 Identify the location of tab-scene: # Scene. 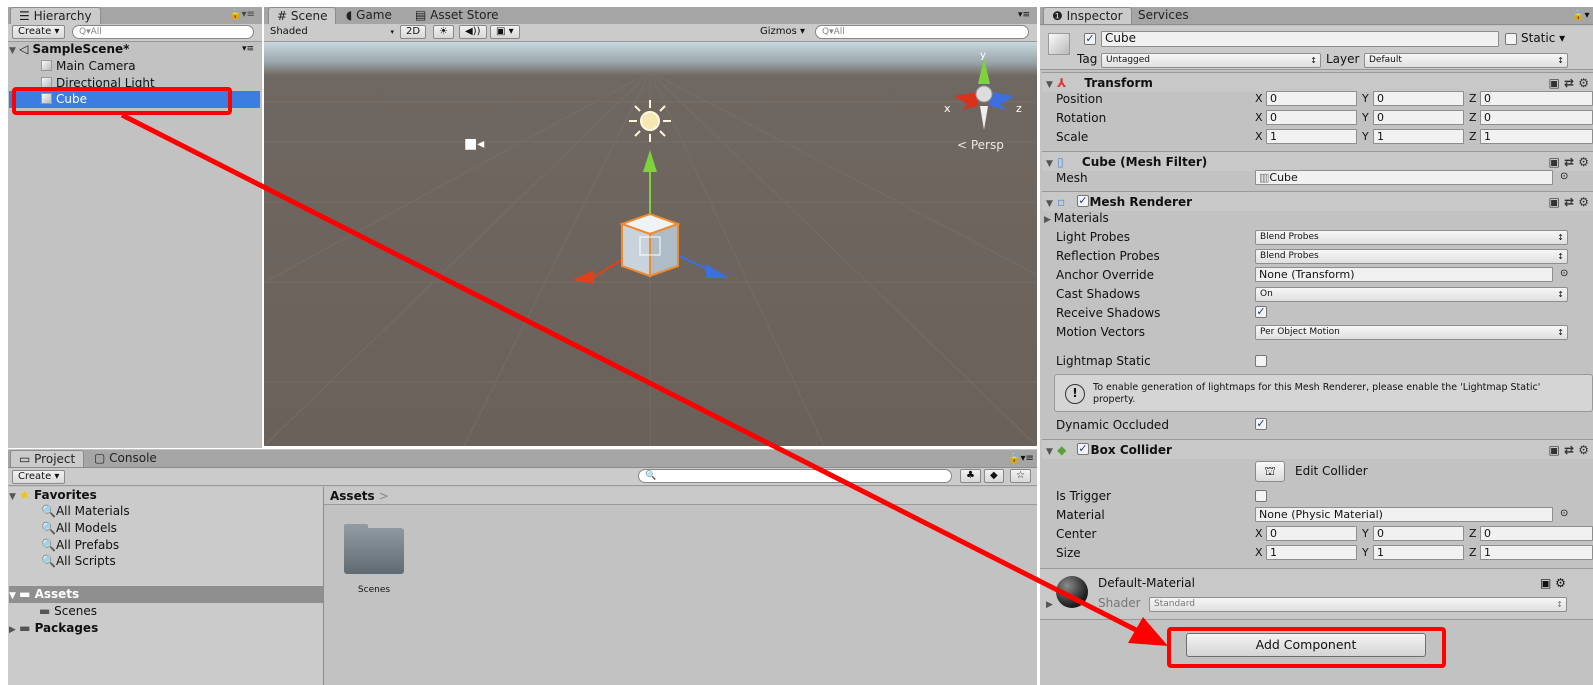
(302, 15).